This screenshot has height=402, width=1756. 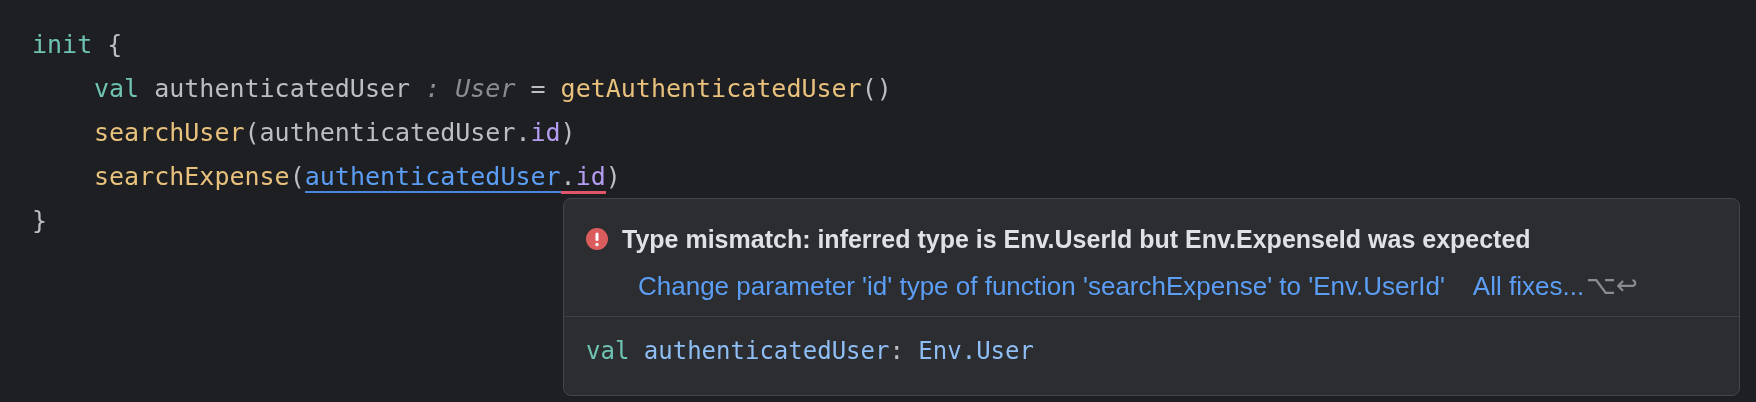 I want to click on quick-fix-link: Change parameter 'id' type of function 'searchExpense' to 'Env.UserId', so click(x=1041, y=285).